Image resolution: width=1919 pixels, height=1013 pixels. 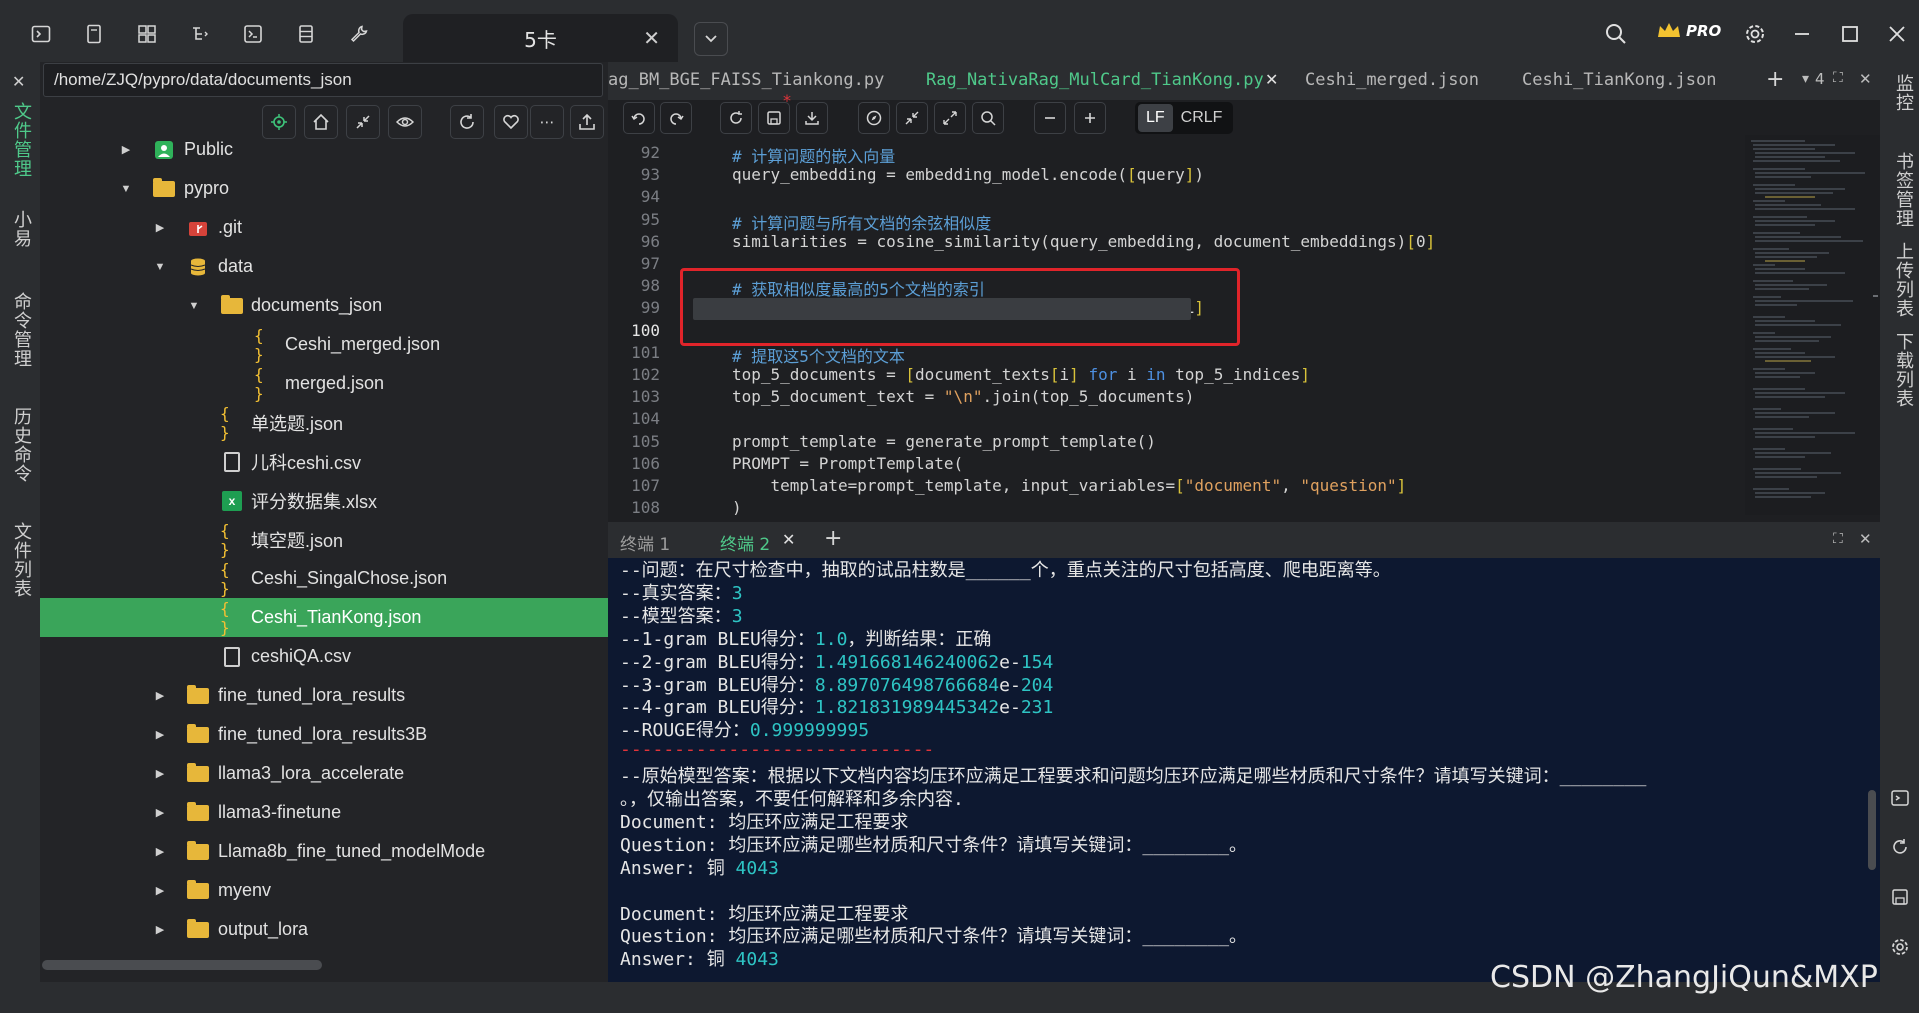 What do you see at coordinates (1050, 118) in the screenshot?
I see `zoom-out-icon` at bounding box center [1050, 118].